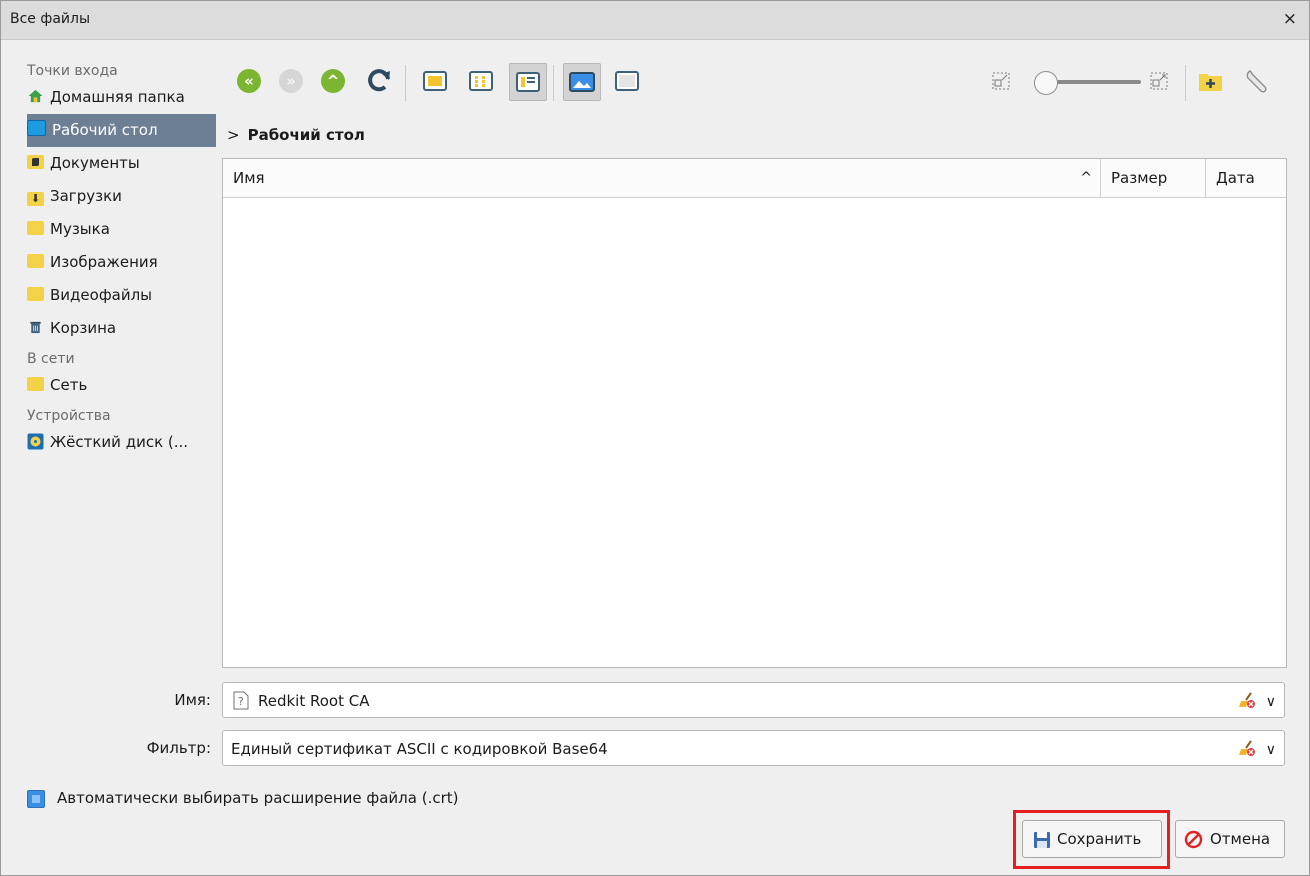 The width and height of the screenshot is (1310, 876). What do you see at coordinates (1139, 178) in the screenshot?
I see `column-label: Размер` at bounding box center [1139, 178].